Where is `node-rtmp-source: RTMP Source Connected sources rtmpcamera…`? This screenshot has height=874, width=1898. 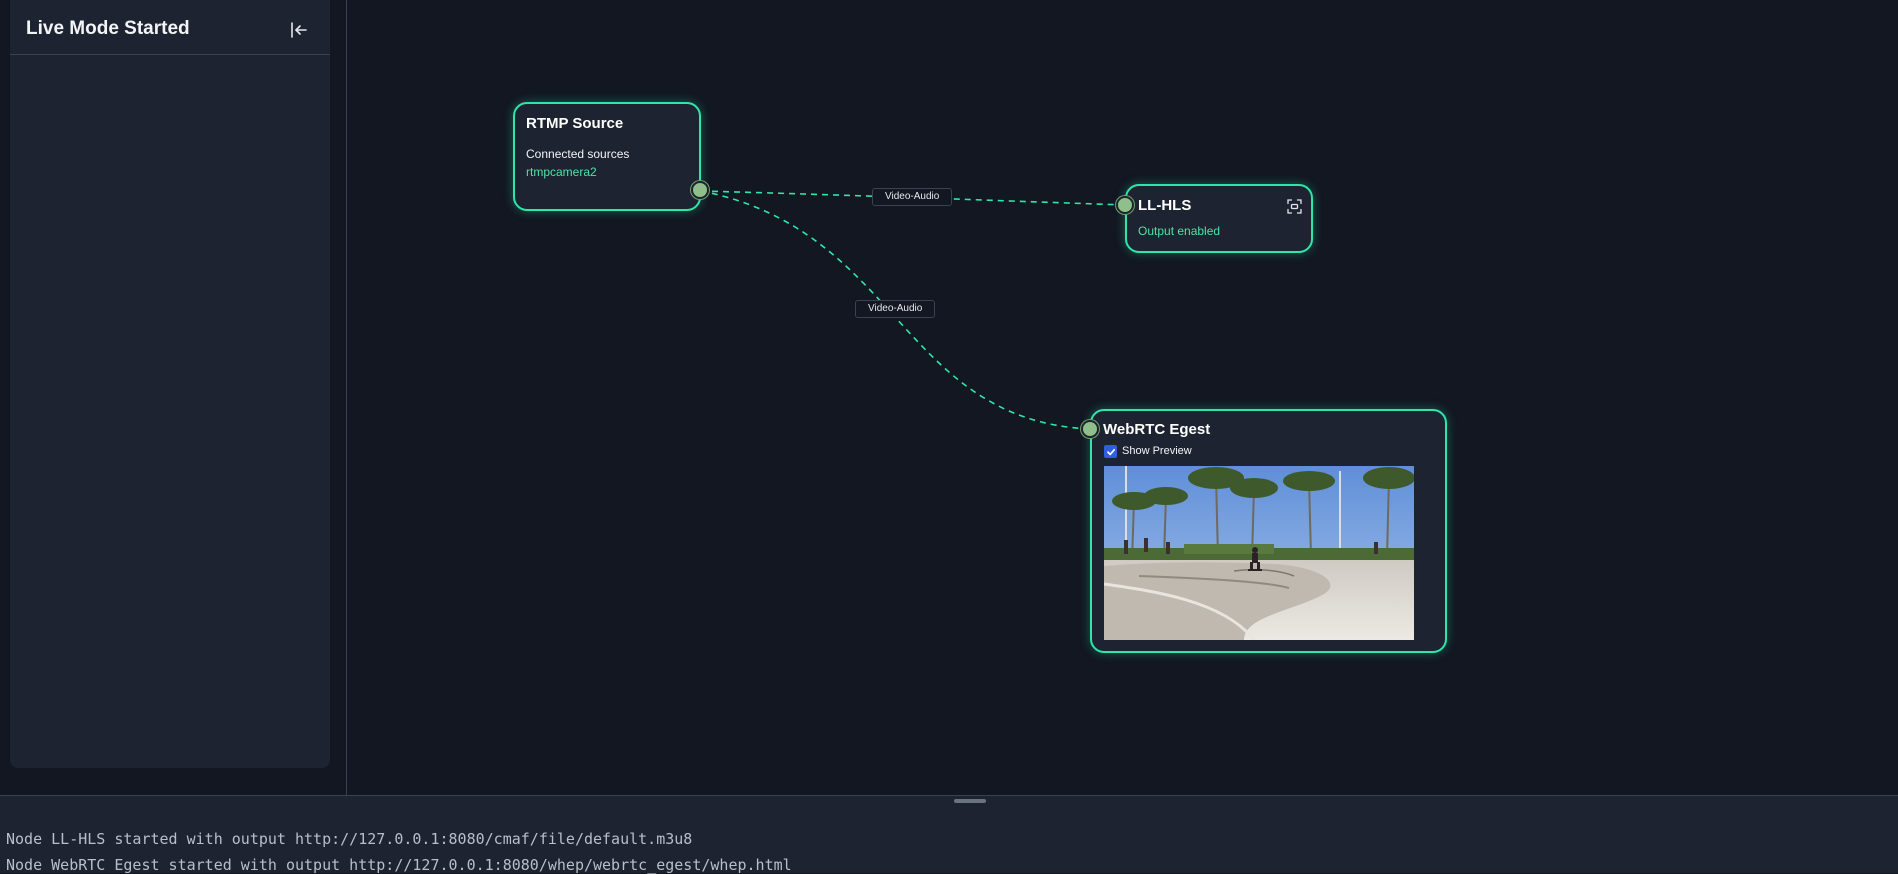 node-rtmp-source: RTMP Source Connected sources rtmpcamera… is located at coordinates (607, 156).